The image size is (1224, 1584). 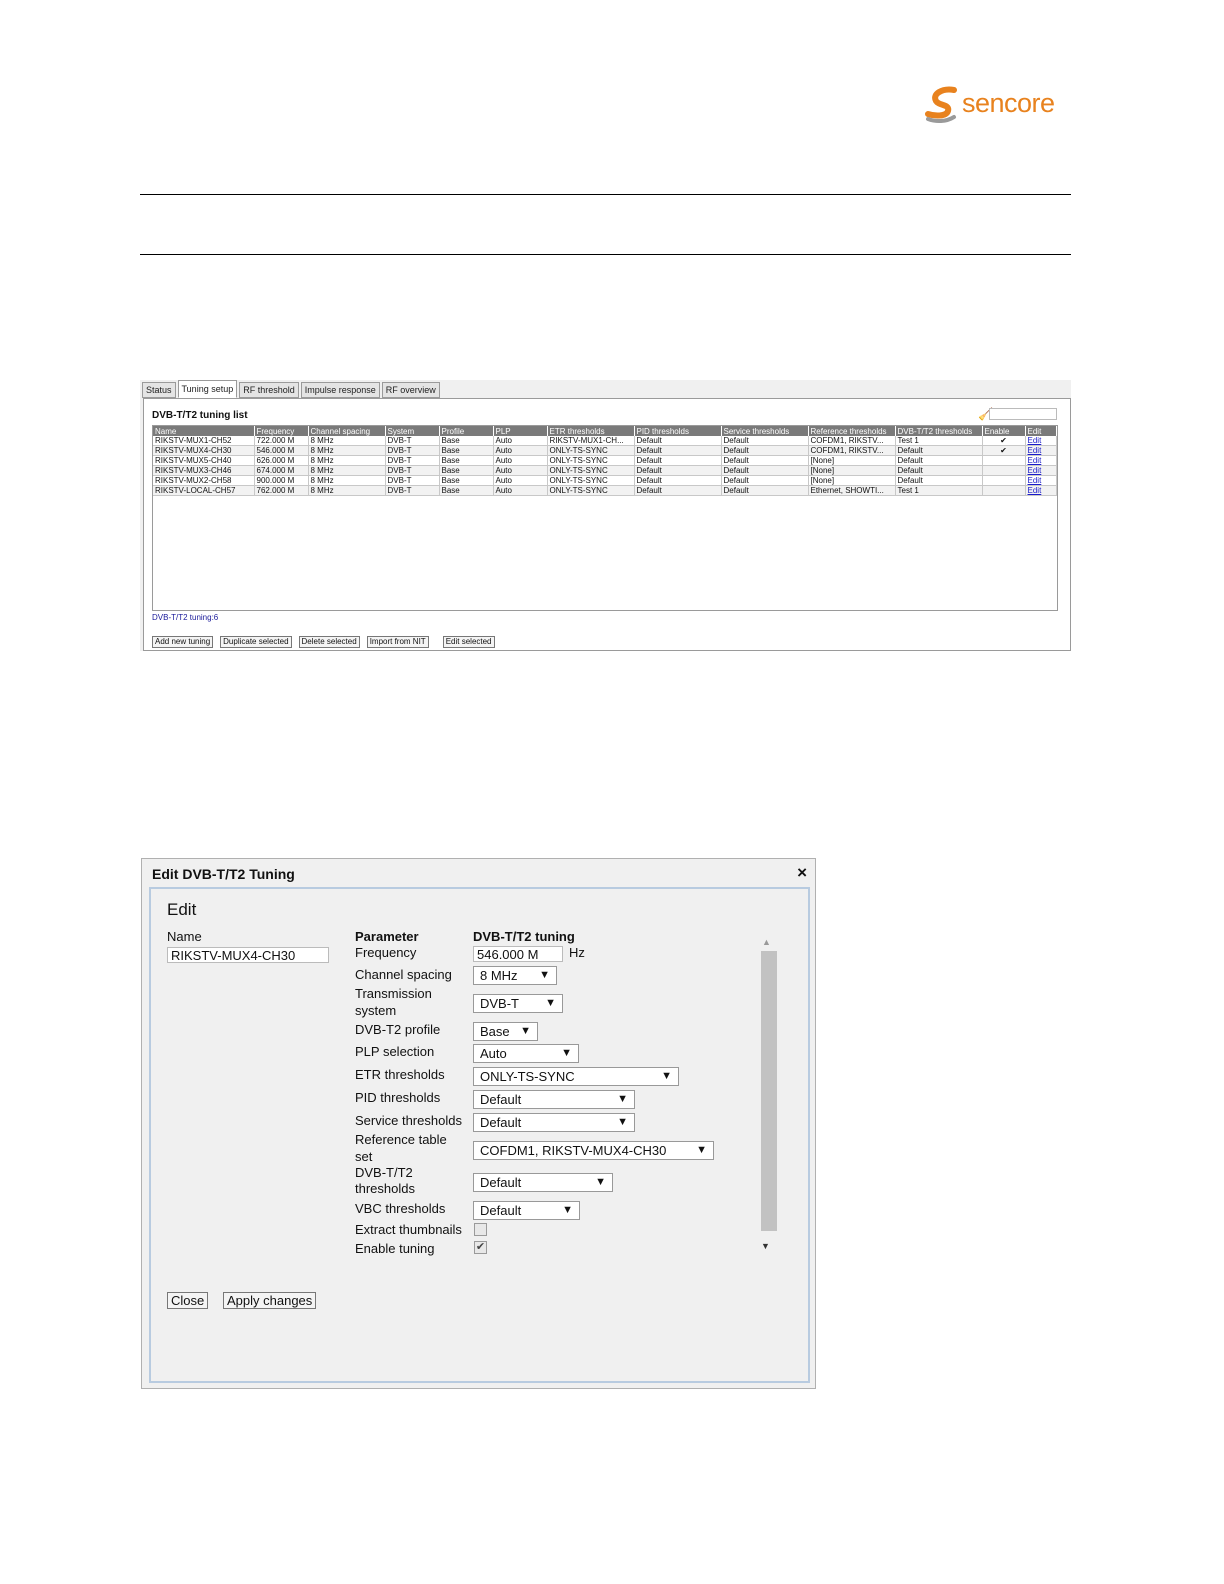 What do you see at coordinates (223, 874) in the screenshot?
I see `dialog-title: Edit DVB-T/T2 Tuning` at bounding box center [223, 874].